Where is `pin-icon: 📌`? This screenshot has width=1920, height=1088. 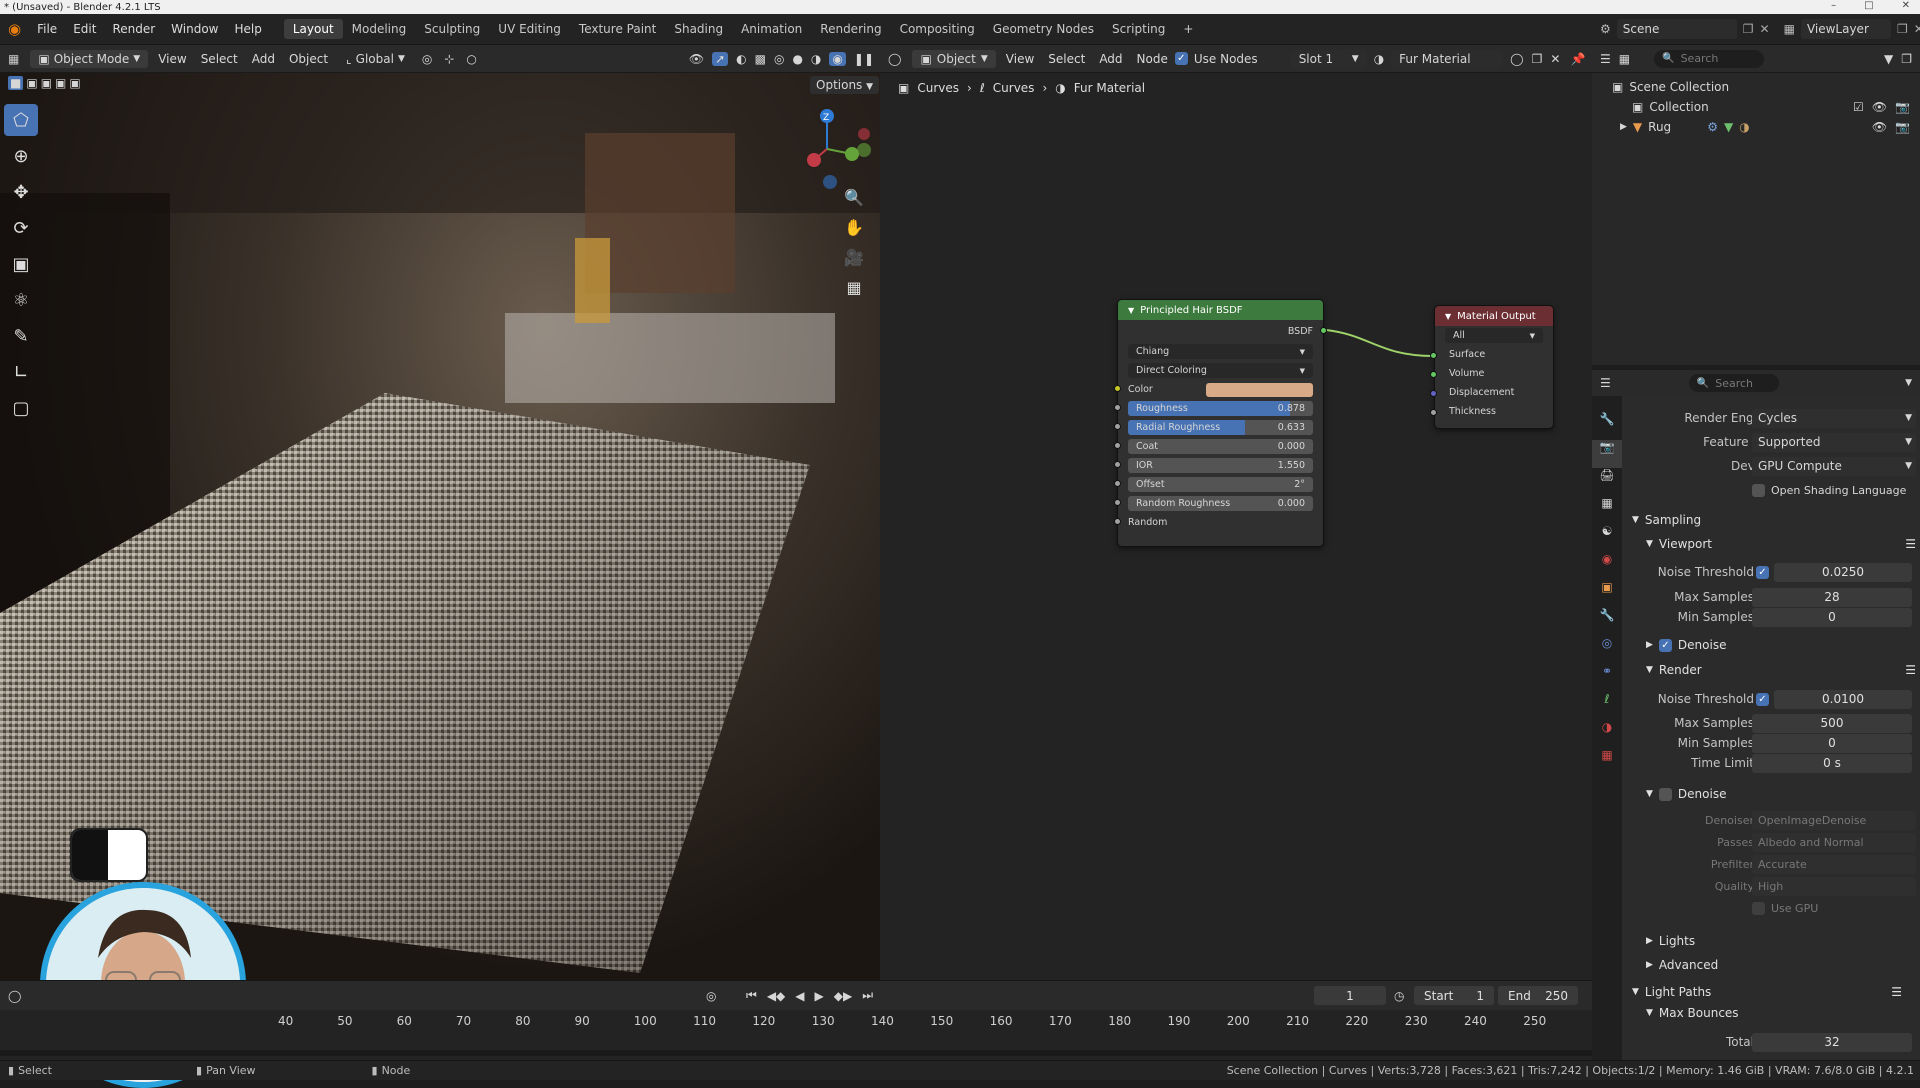 pin-icon: 📌 is located at coordinates (1577, 59).